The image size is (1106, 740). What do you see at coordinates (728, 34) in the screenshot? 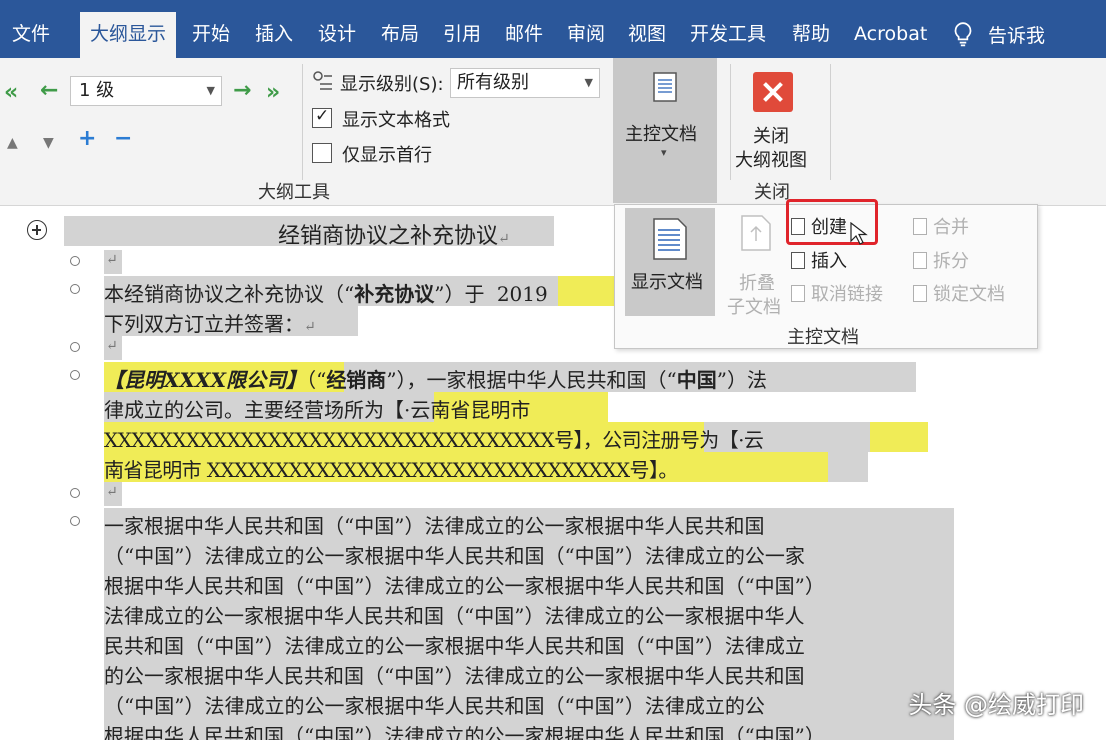
I see `tab-developer: 开发工具` at bounding box center [728, 34].